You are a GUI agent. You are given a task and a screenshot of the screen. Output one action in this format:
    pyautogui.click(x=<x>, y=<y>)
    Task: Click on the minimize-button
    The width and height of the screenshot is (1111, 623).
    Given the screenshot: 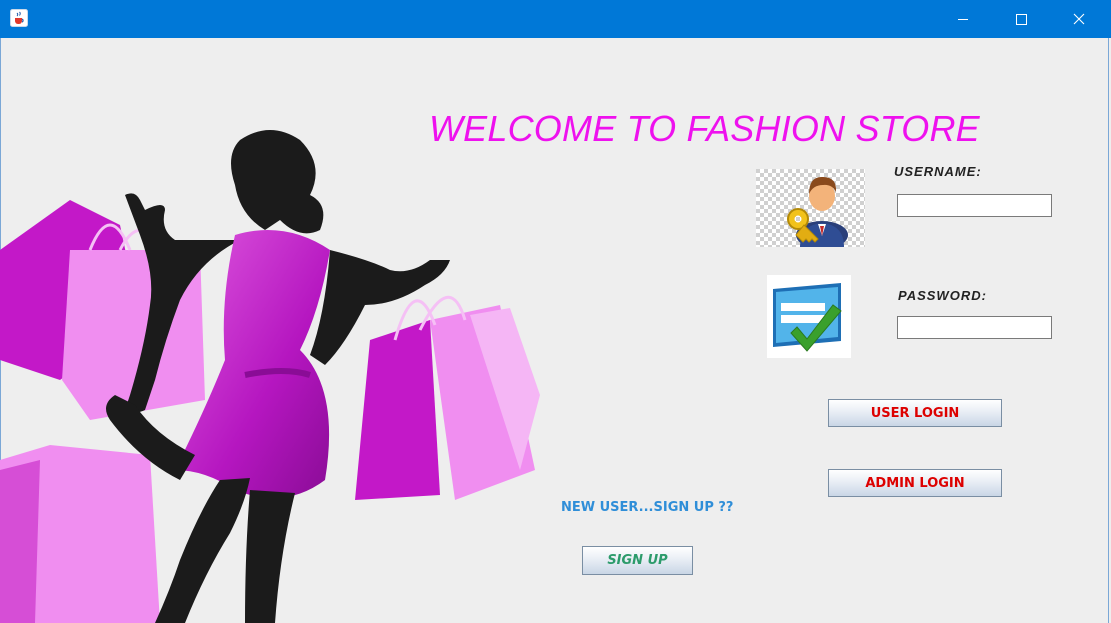 What is the action you would take?
    pyautogui.click(x=963, y=19)
    